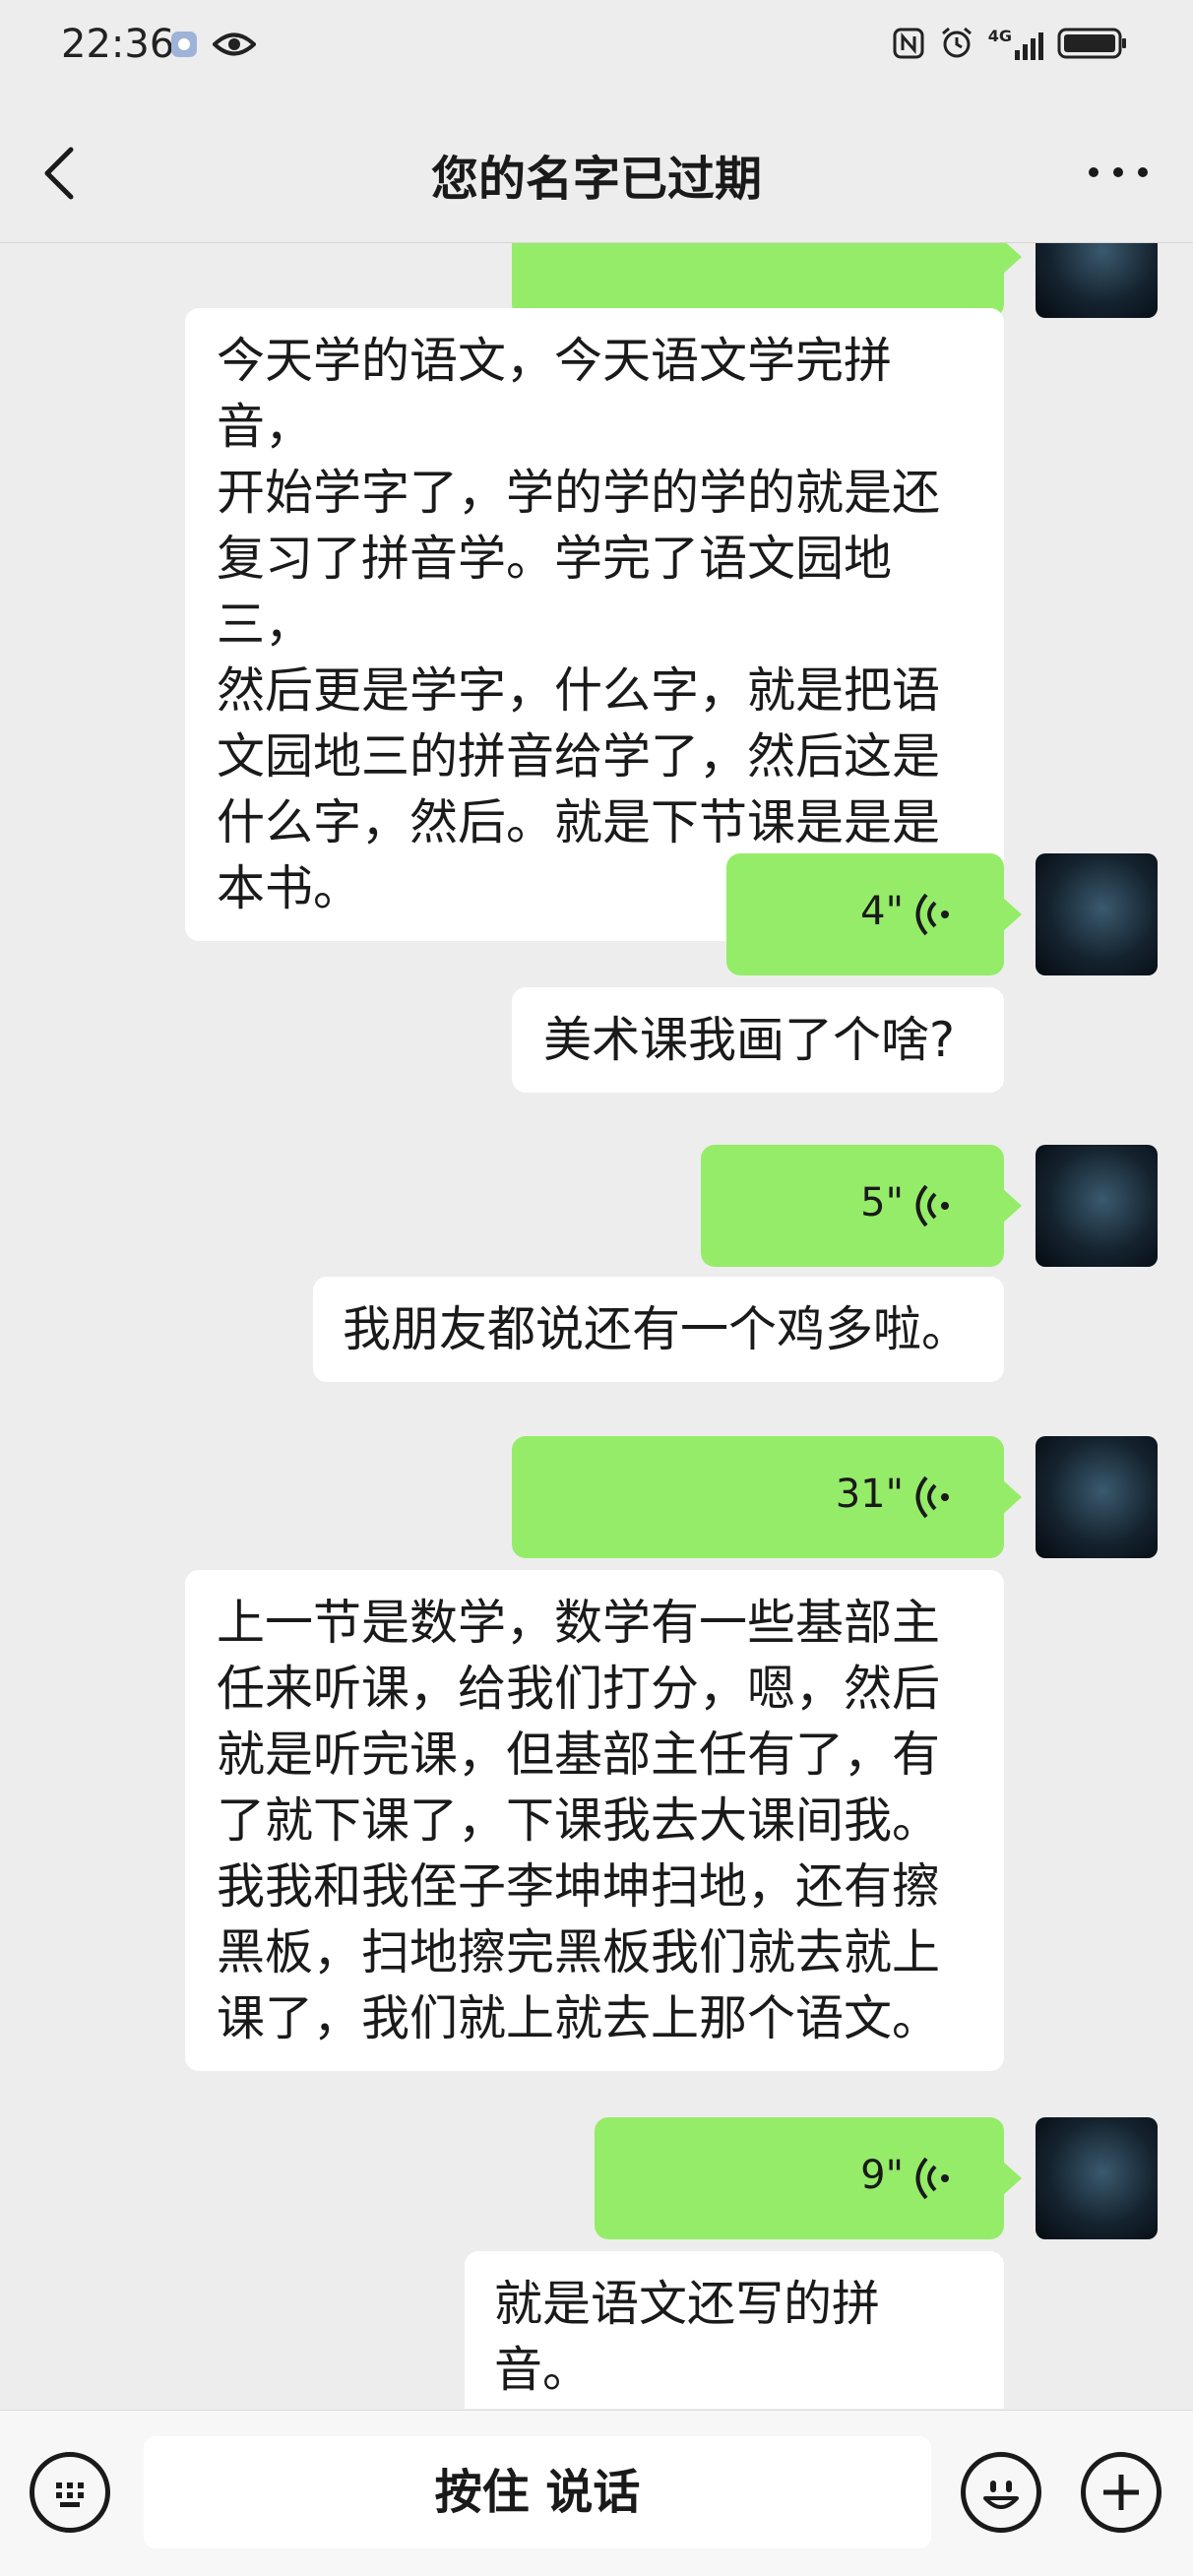 The height and width of the screenshot is (2576, 1193). Describe the element at coordinates (882, 911) in the screenshot. I see `voice-duration: 4"` at that location.